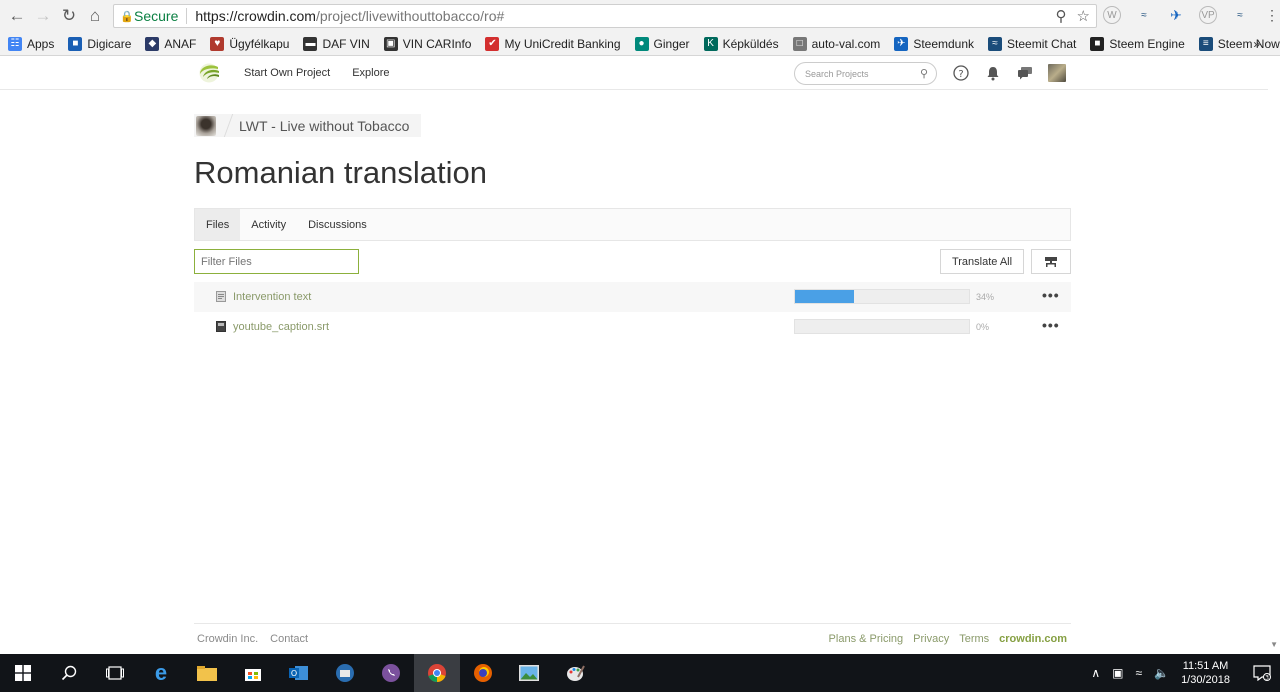  Describe the element at coordinates (836, 43) in the screenshot. I see `bookmark-item: □ auto-val.com` at that location.